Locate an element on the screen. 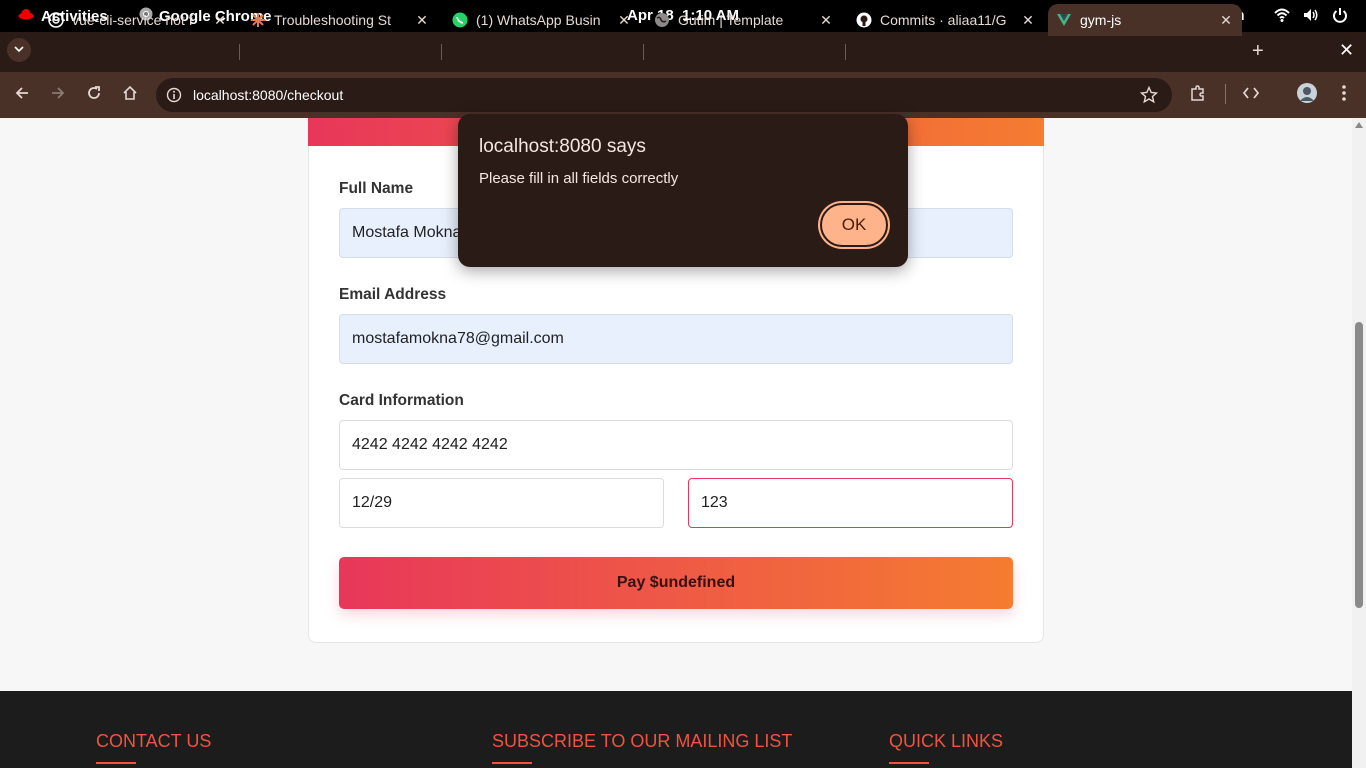 Image resolution: width=1366 pixels, height=768 pixels. reload-icon is located at coordinates (94, 95).